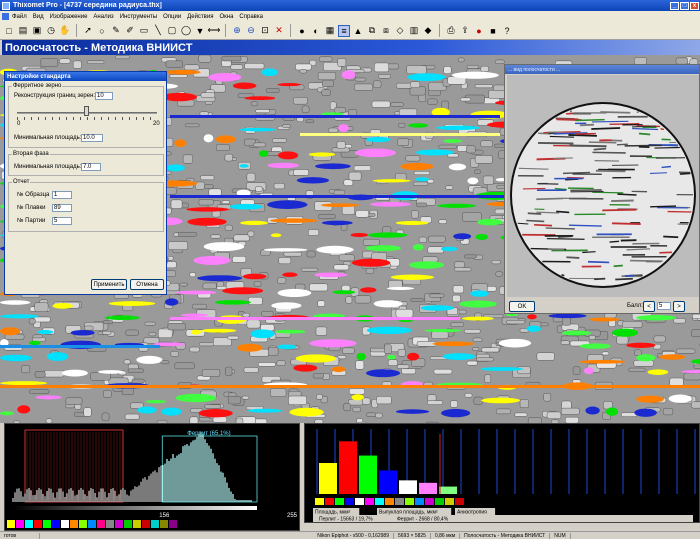 The width and height of the screenshot is (700, 539). Describe the element at coordinates (603, 186) in the screenshot. I see `circular-preview` at that location.